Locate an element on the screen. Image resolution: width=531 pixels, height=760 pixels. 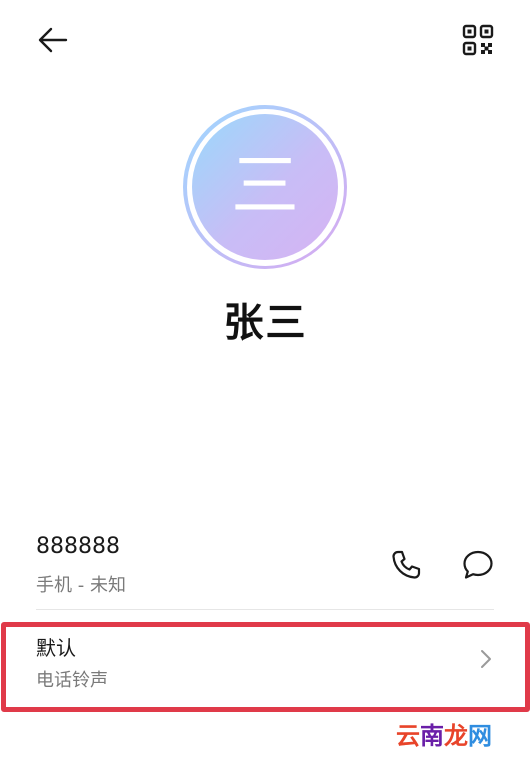
watermark-char: 网 is located at coordinates (480, 736).